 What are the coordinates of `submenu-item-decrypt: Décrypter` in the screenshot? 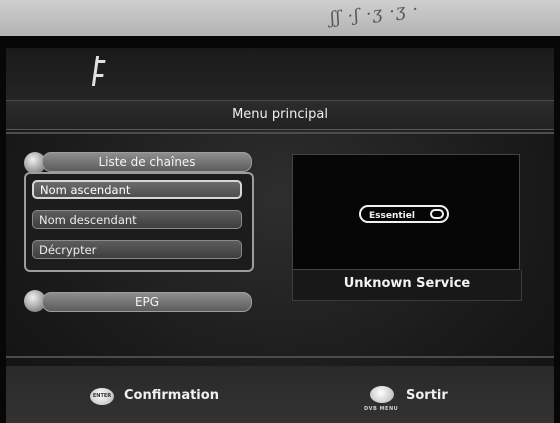 It's located at (137, 249).